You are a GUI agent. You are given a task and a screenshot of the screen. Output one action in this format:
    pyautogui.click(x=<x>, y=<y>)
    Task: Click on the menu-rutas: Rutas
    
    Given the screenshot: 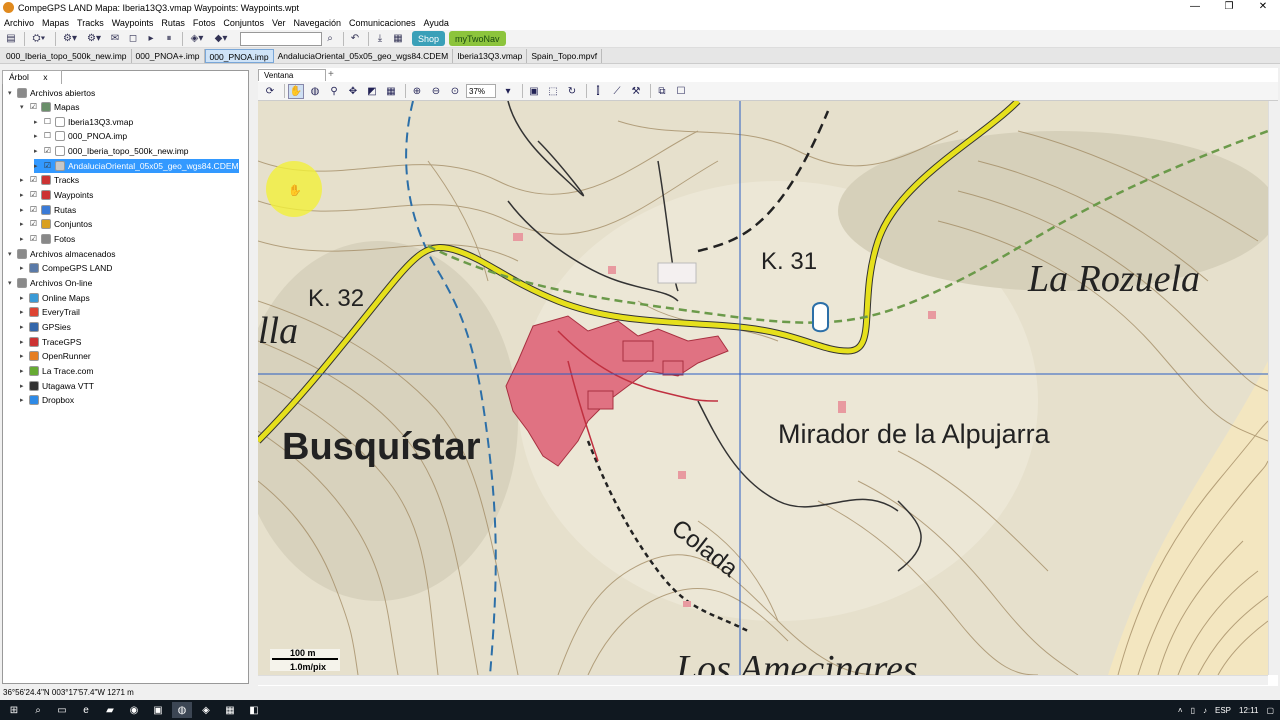 What is the action you would take?
    pyautogui.click(x=173, y=23)
    